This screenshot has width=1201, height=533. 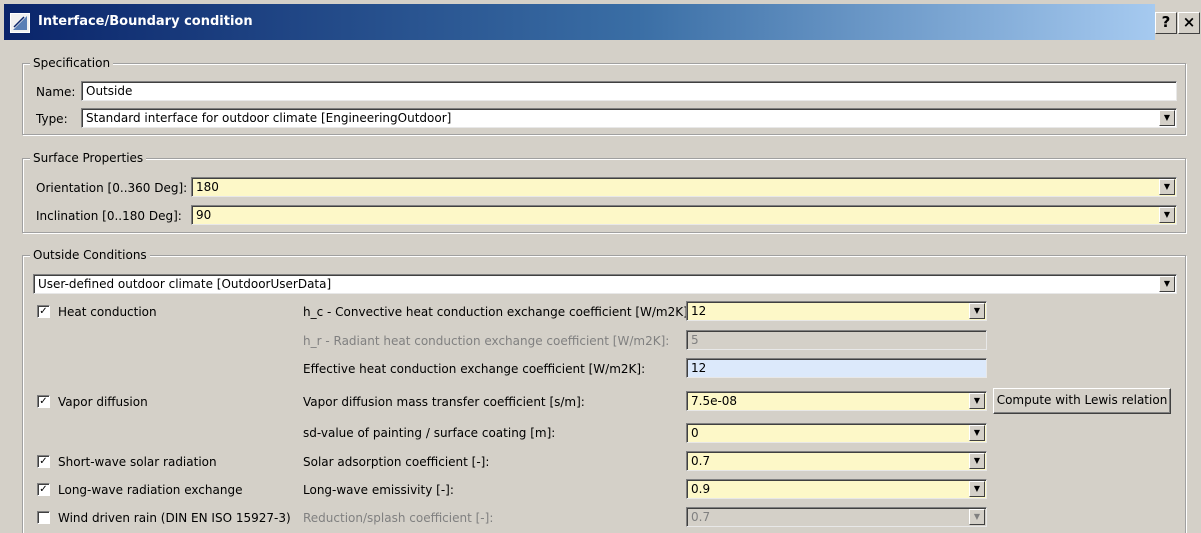 What do you see at coordinates (378, 490) in the screenshot?
I see `emissivity-label: Long-wave emissivity [-]:` at bounding box center [378, 490].